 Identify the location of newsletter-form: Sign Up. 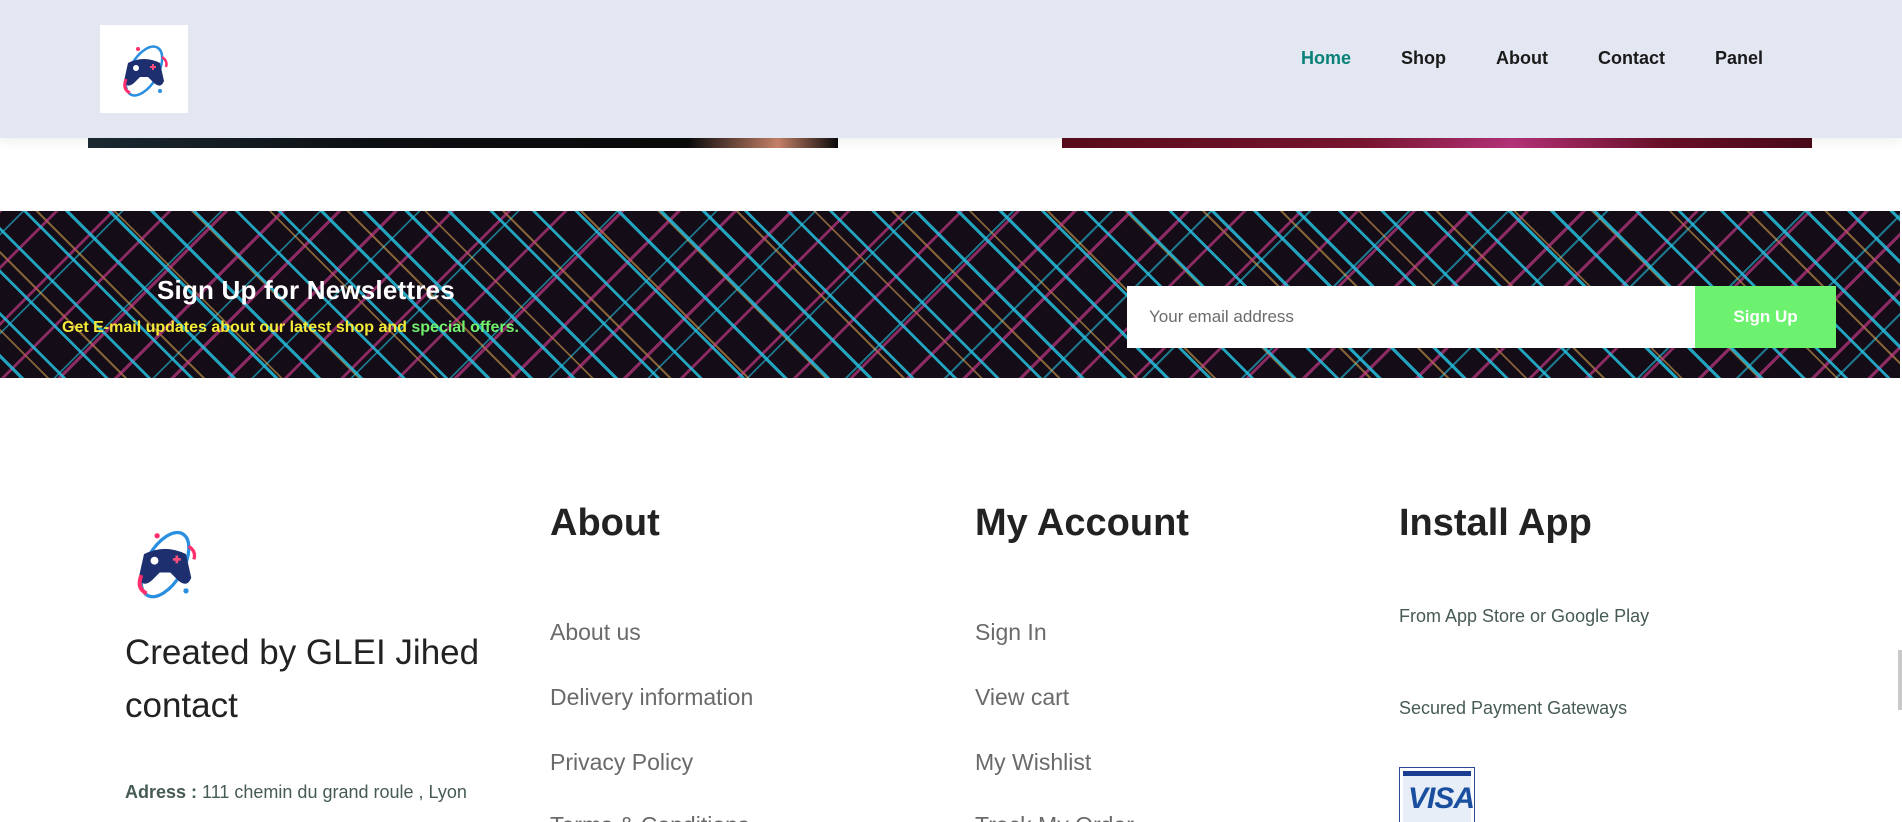
(1481, 317).